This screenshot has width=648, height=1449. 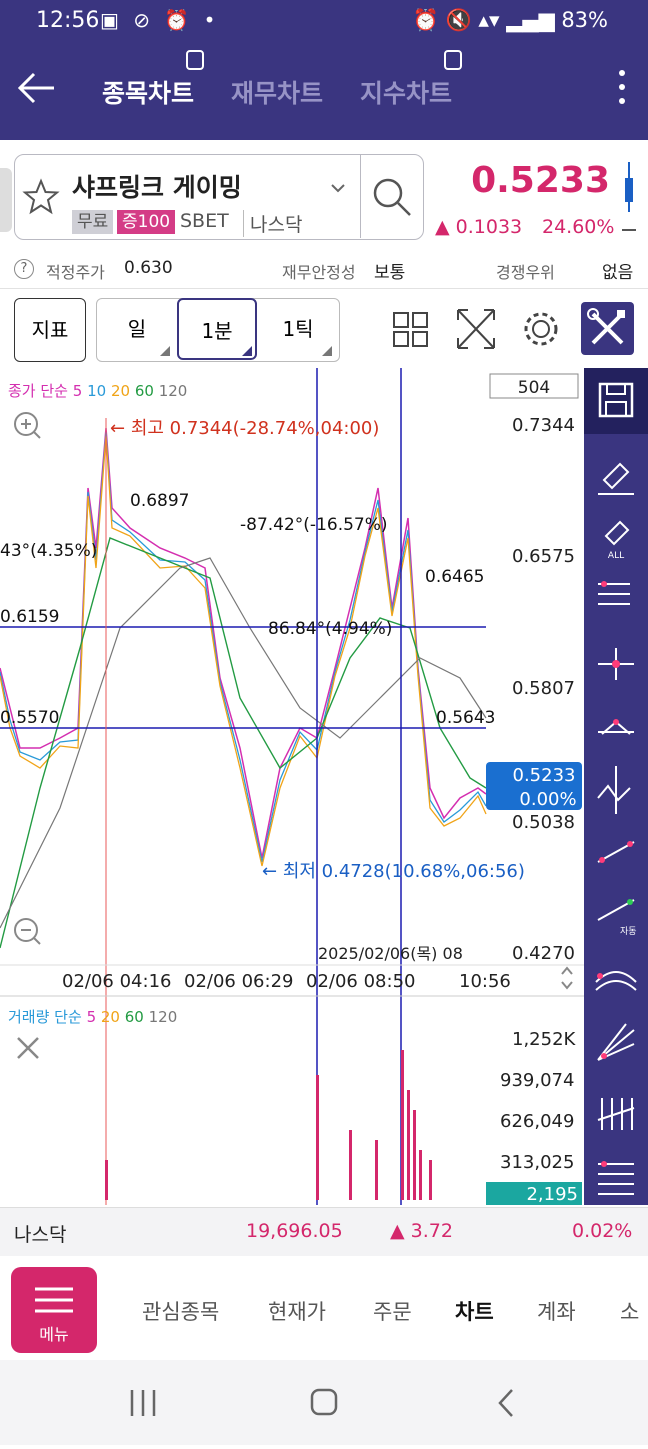 I want to click on battery-text: 83%, so click(x=584, y=20).